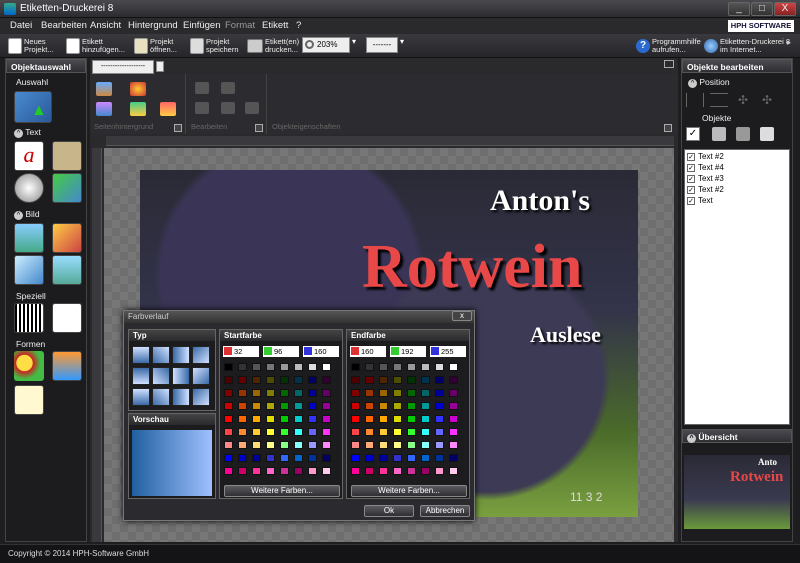  Describe the element at coordinates (29, 188) in the screenshot. I see `rotate-text-icon` at that location.